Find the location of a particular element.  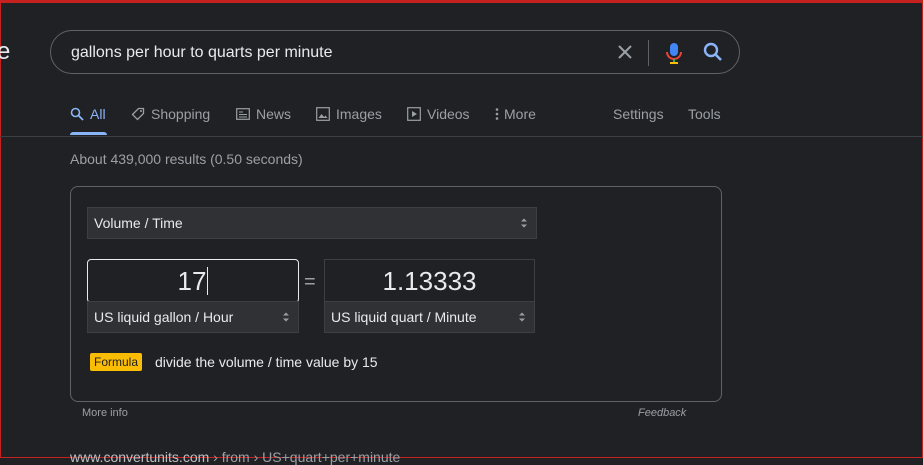

to-value-input: 1.13333 is located at coordinates (429, 281).